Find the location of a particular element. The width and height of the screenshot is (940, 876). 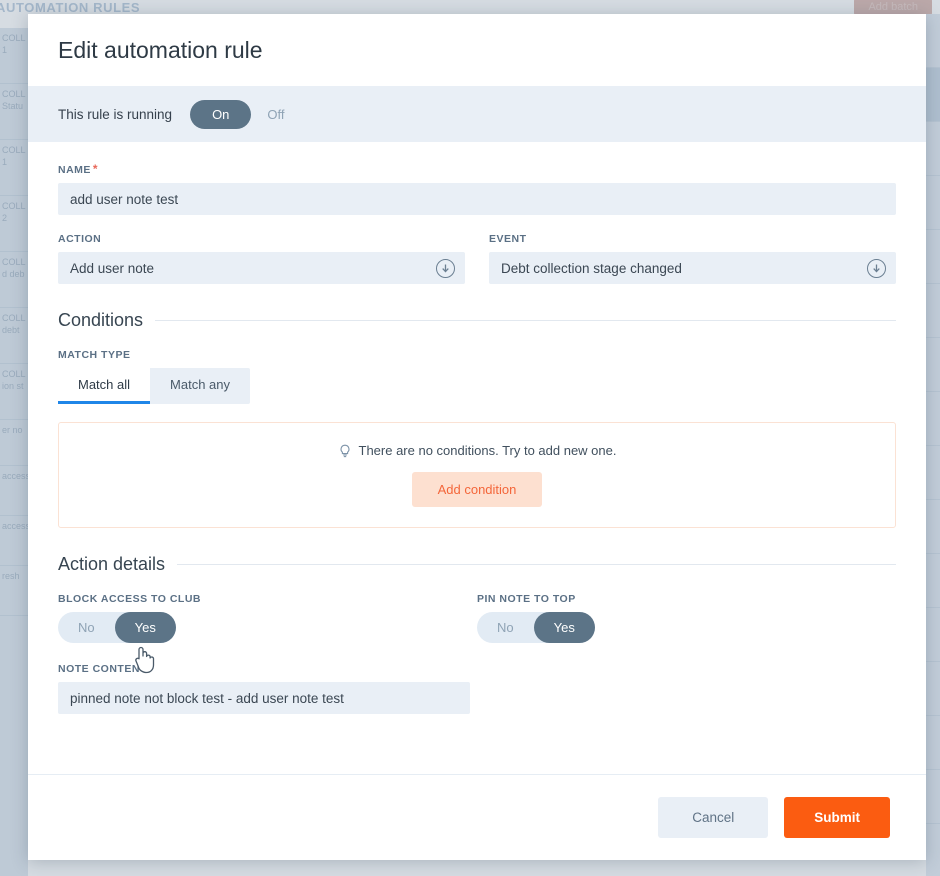

note-content-label: NOTE CONTENT * is located at coordinates (264, 668).